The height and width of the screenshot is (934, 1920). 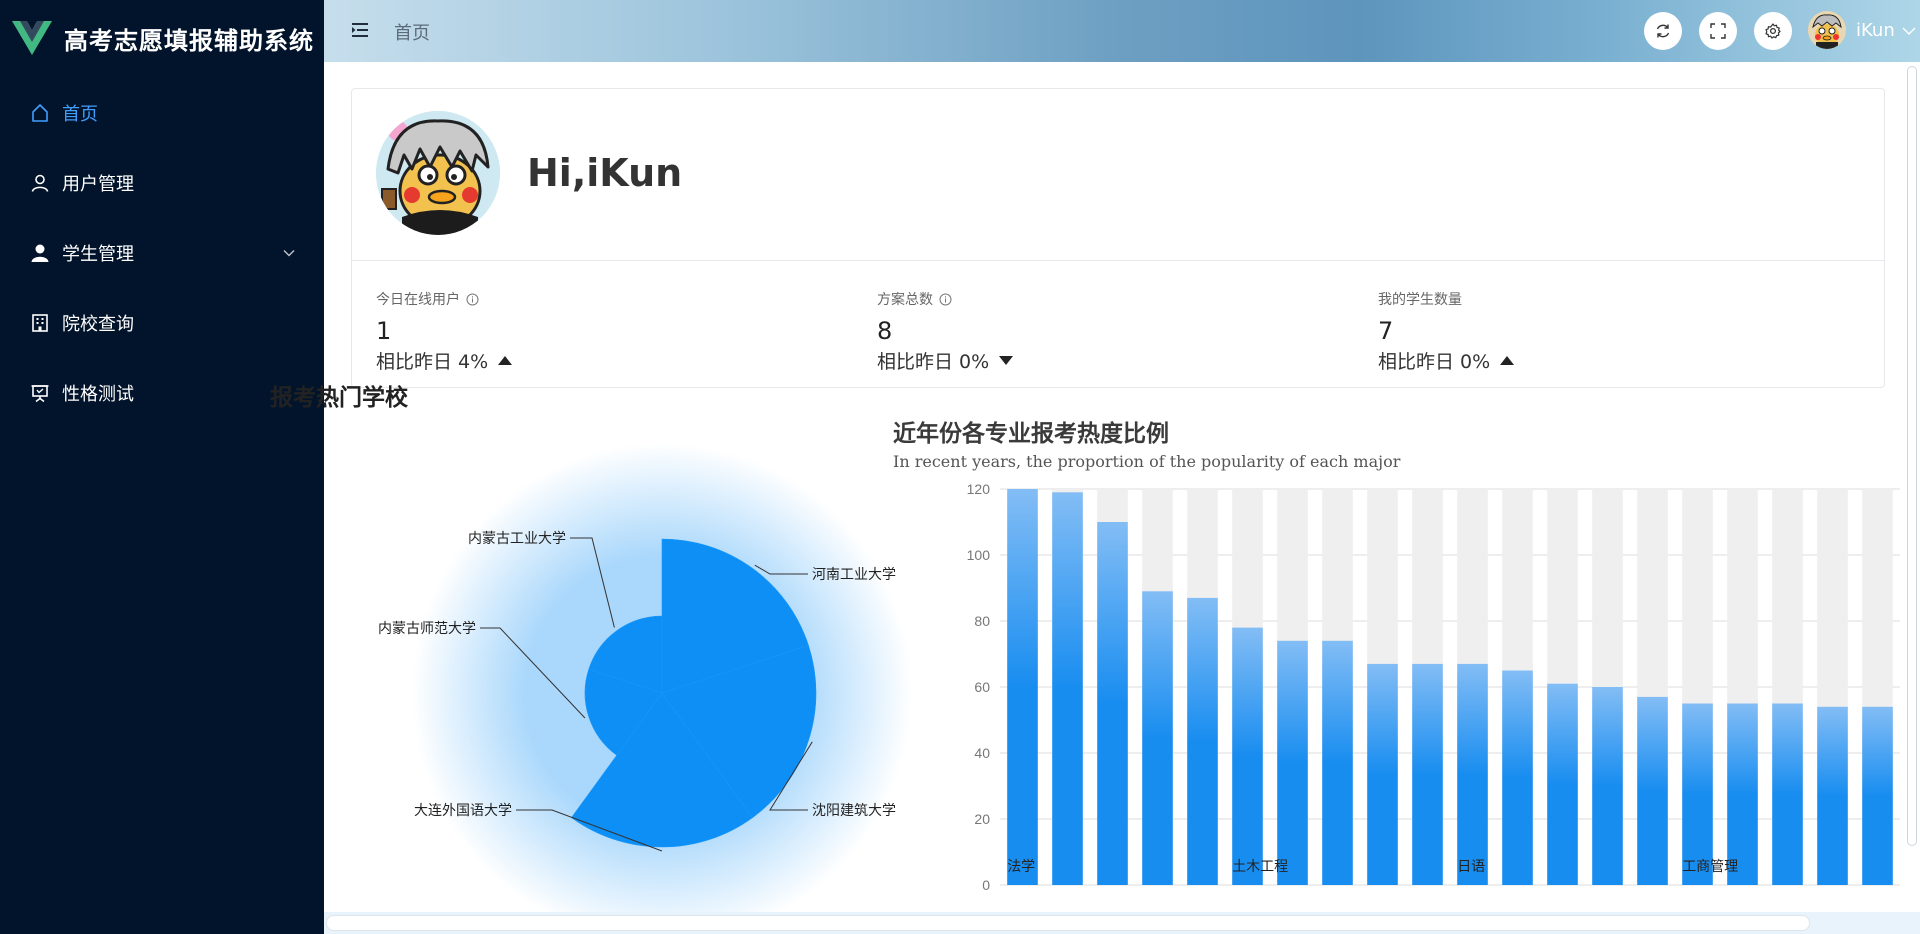 What do you see at coordinates (98, 184) in the screenshot?
I see `sidebar-item-label: 用户管理` at bounding box center [98, 184].